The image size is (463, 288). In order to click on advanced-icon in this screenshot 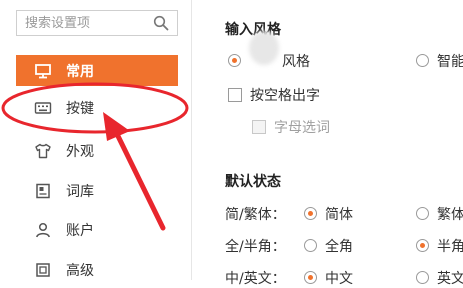, I will do `click(43, 270)`.